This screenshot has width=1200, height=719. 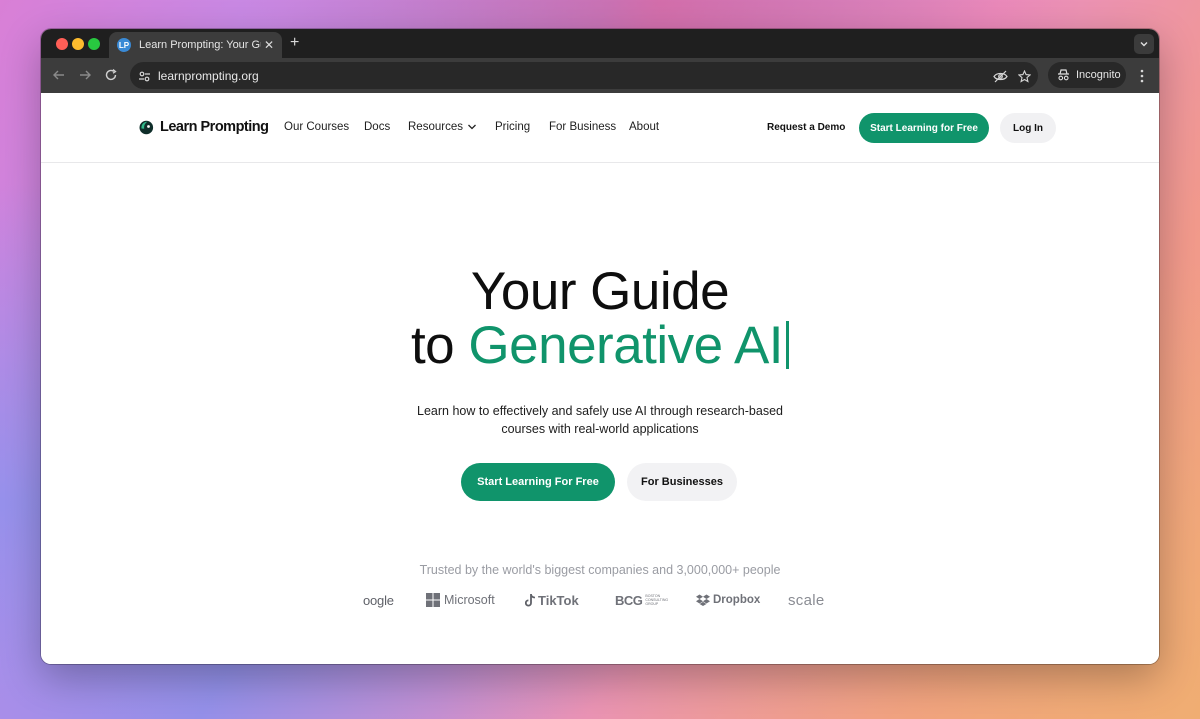 I want to click on site-logo: Learn Prompting, so click(x=203, y=127).